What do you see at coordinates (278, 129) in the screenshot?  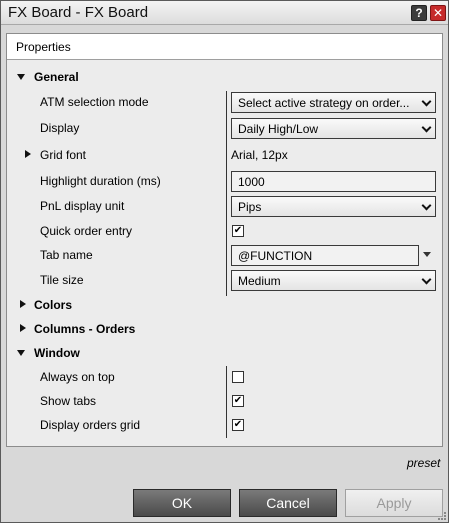 I see `select-value: Daily High/Low` at bounding box center [278, 129].